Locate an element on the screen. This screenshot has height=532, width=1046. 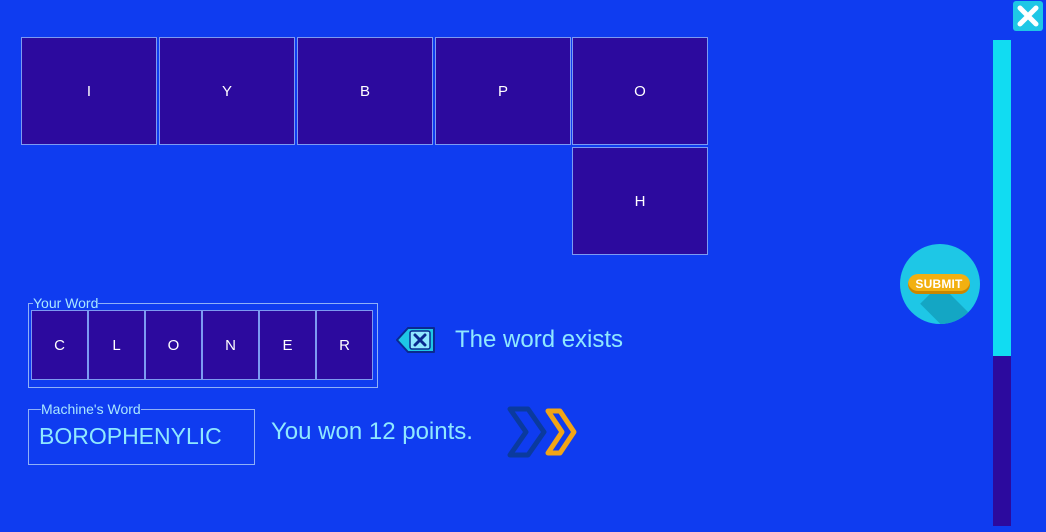
machine-word-legend: Machine's Word is located at coordinates (91, 409).